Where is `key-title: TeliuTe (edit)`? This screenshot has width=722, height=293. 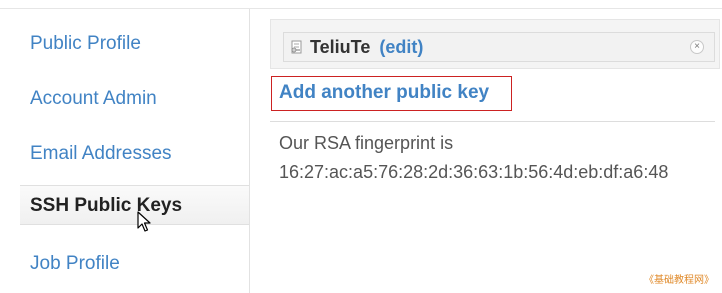 key-title: TeliuTe (edit) is located at coordinates (366, 47).